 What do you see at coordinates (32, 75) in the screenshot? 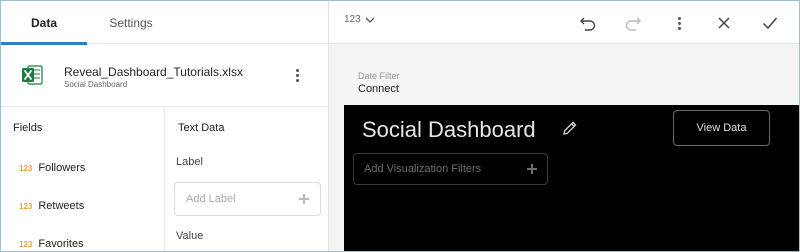
I see `excel-icon` at bounding box center [32, 75].